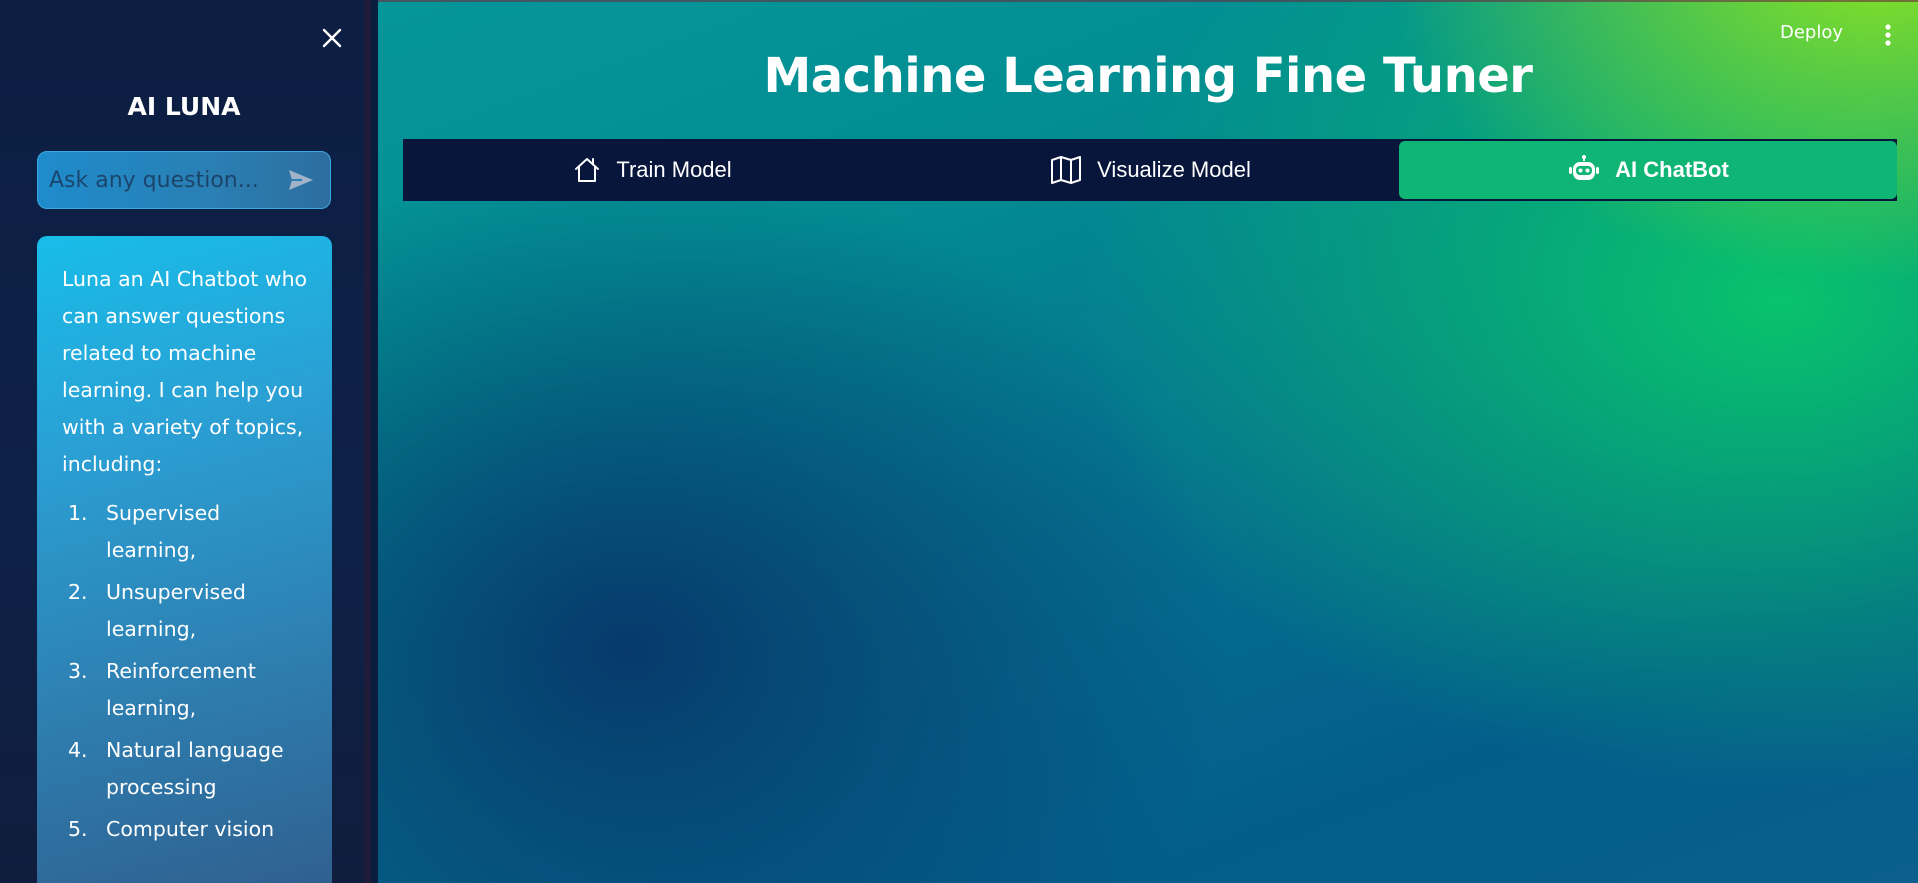  I want to click on close-icon, so click(332, 38).